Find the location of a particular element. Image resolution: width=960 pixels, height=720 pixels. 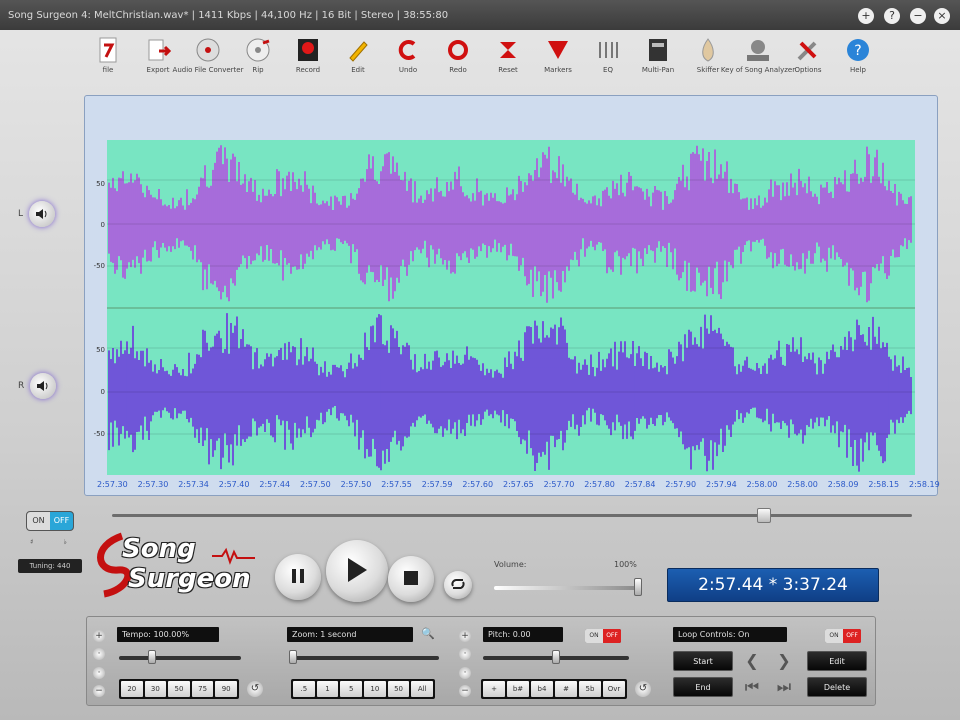

preset-button: 10 is located at coordinates (375, 689).